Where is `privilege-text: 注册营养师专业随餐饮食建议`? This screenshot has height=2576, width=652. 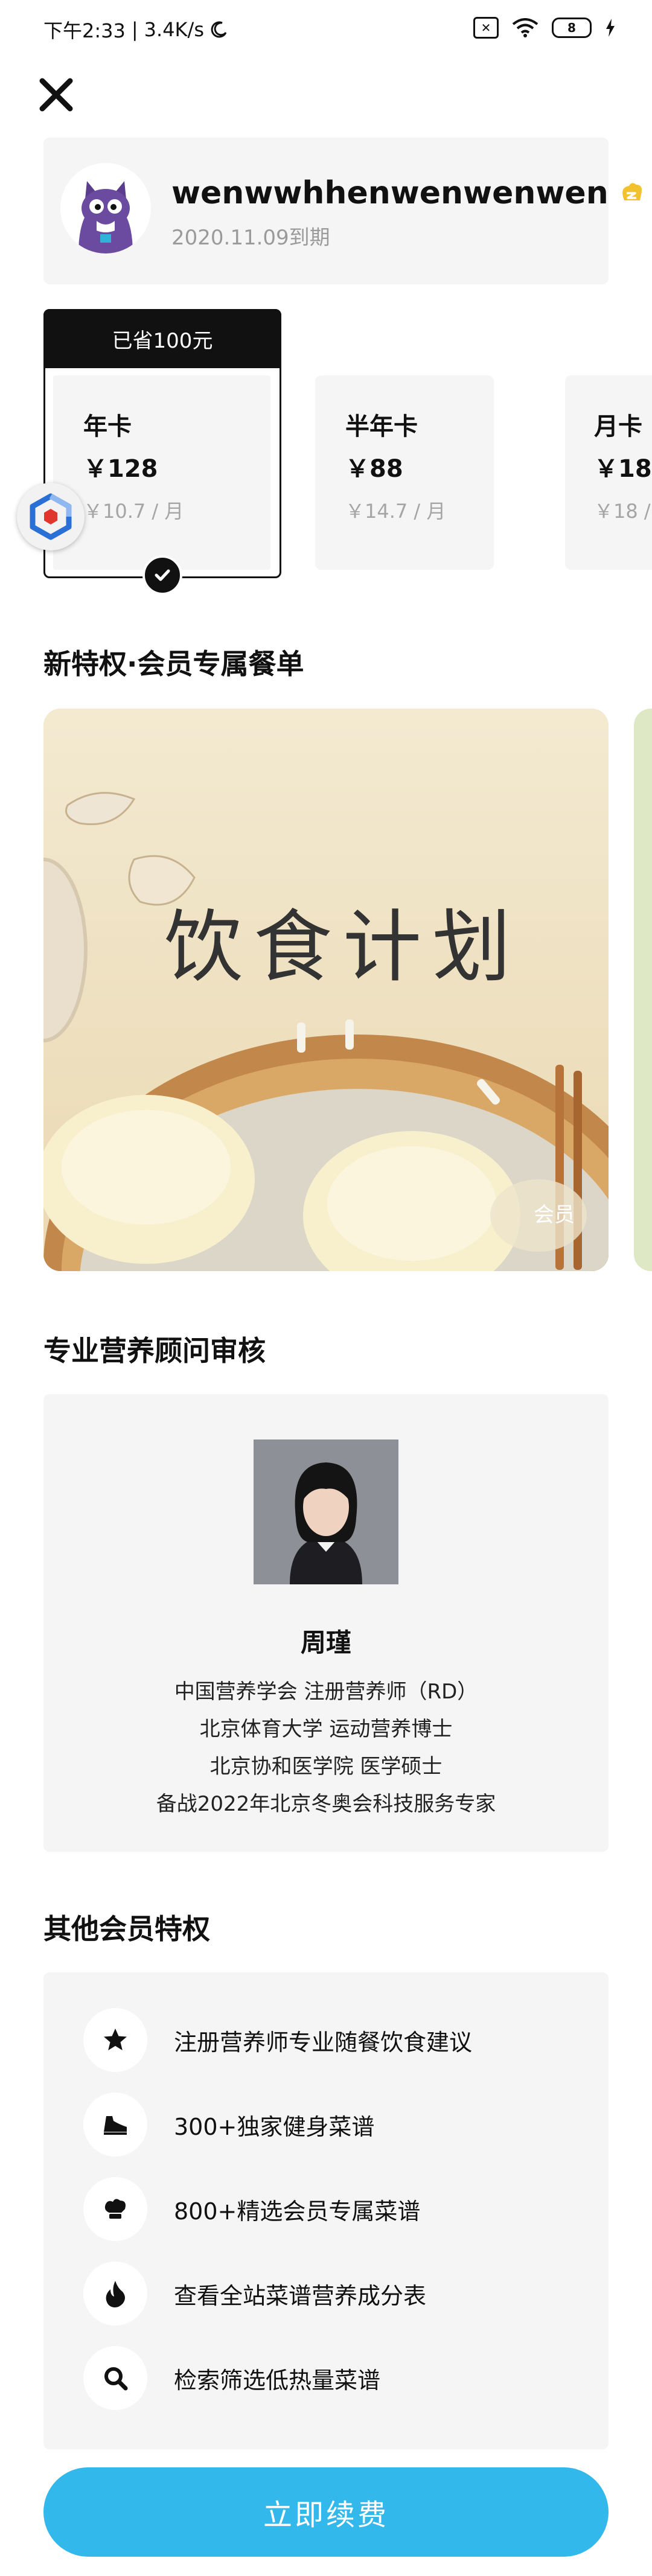 privilege-text: 注册营养师专业随餐饮食建议 is located at coordinates (324, 2042).